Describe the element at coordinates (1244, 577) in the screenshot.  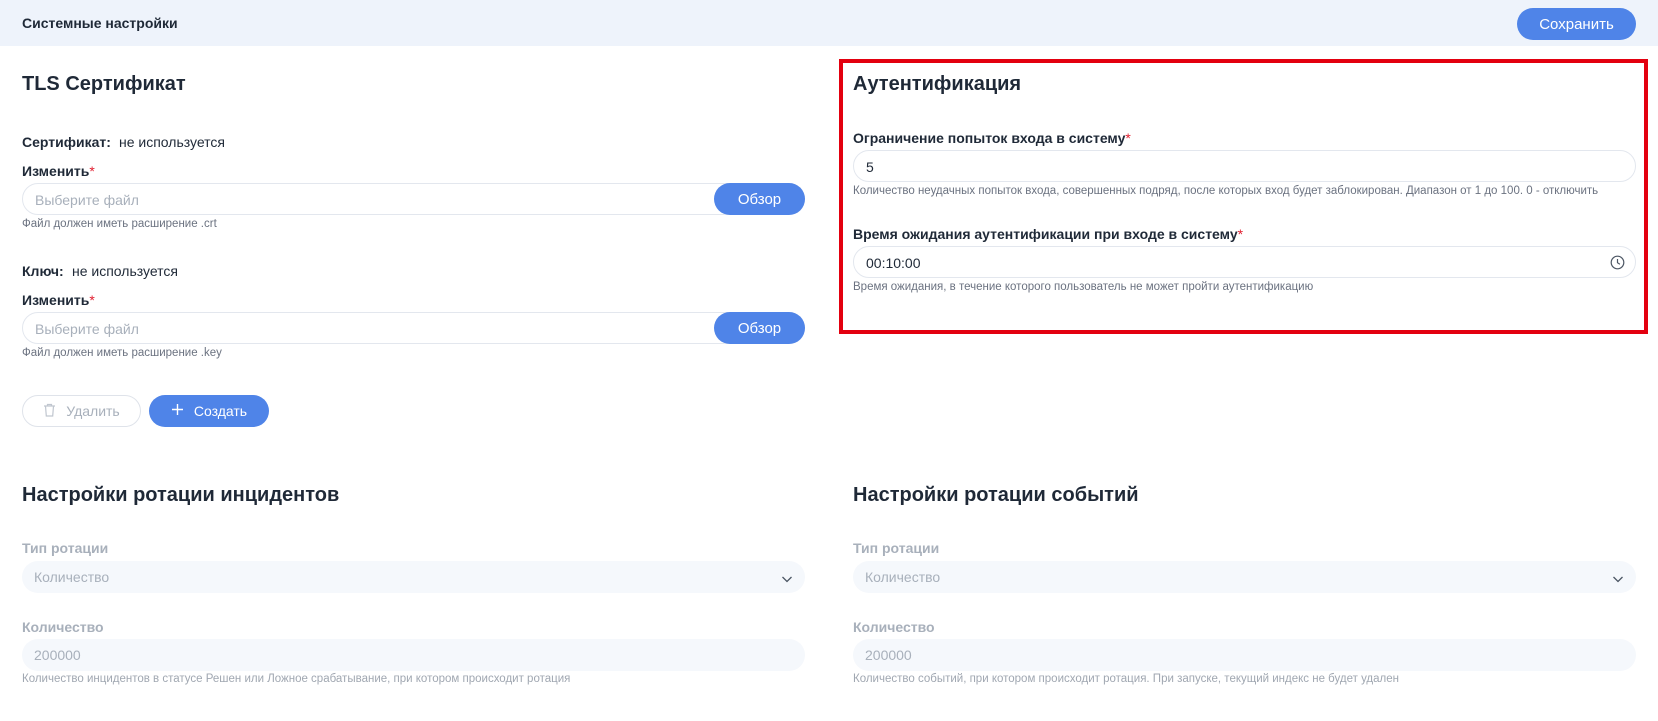
I see `event-rotation-type-select: Количество` at that location.